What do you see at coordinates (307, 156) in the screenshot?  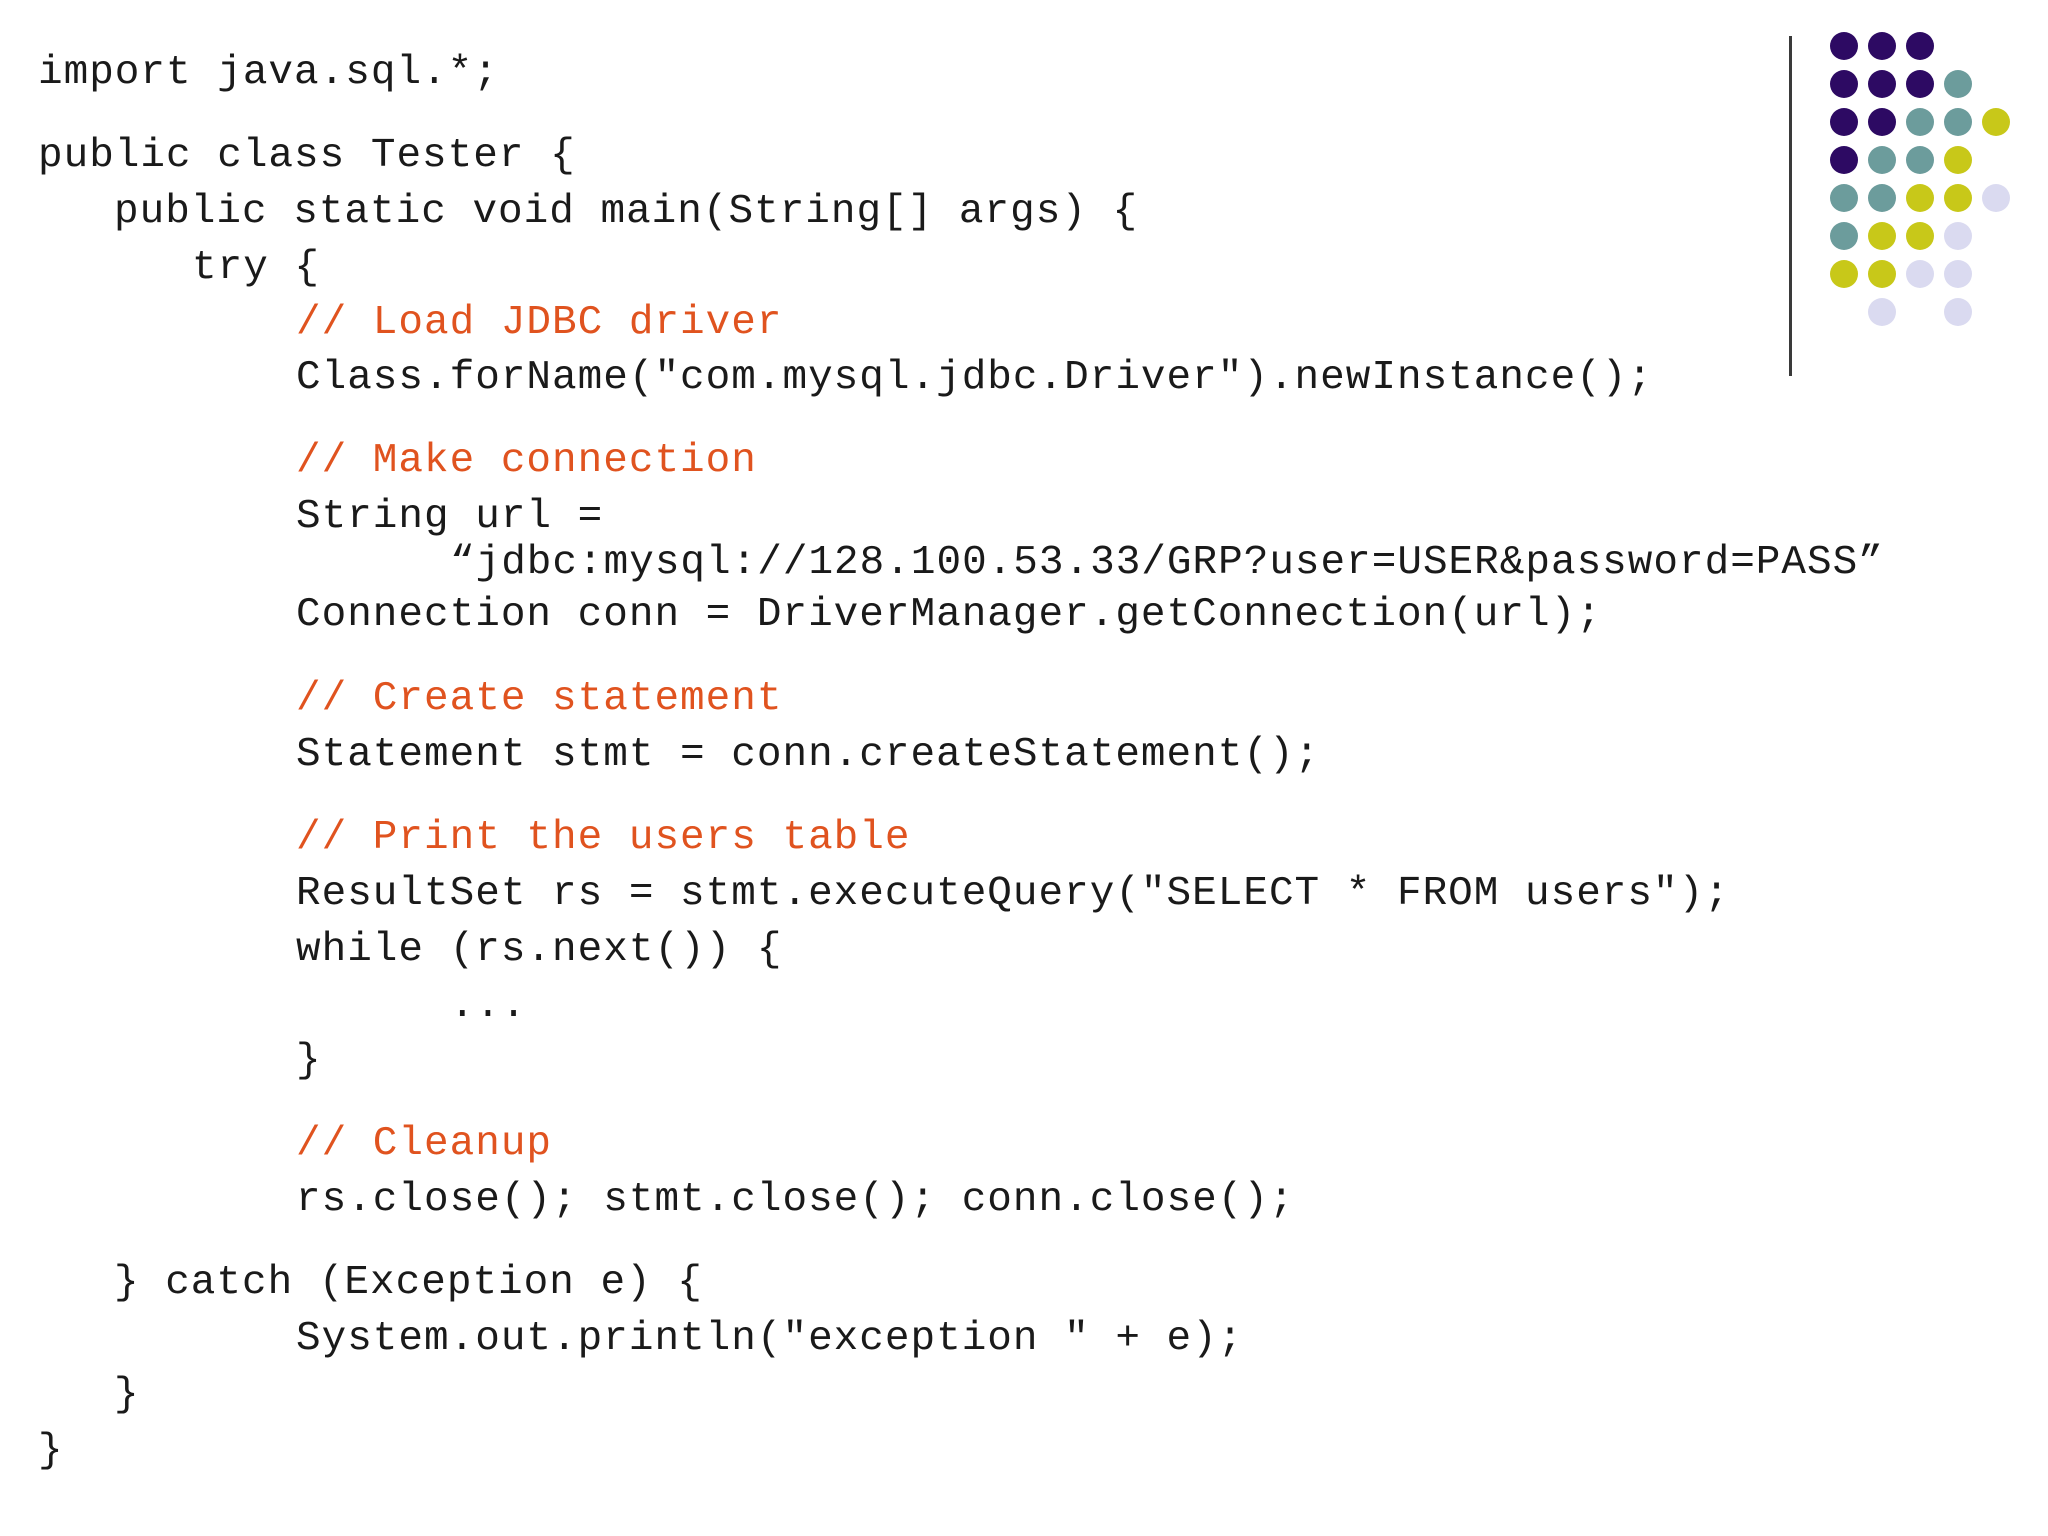 I see `code-line-class-decl: public class Tester {` at bounding box center [307, 156].